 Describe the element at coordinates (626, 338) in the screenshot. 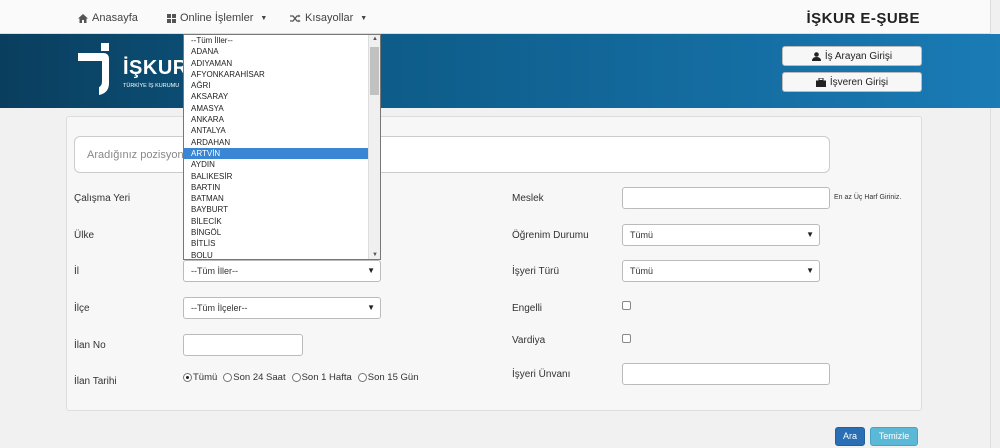

I see `shift-checkbox` at that location.